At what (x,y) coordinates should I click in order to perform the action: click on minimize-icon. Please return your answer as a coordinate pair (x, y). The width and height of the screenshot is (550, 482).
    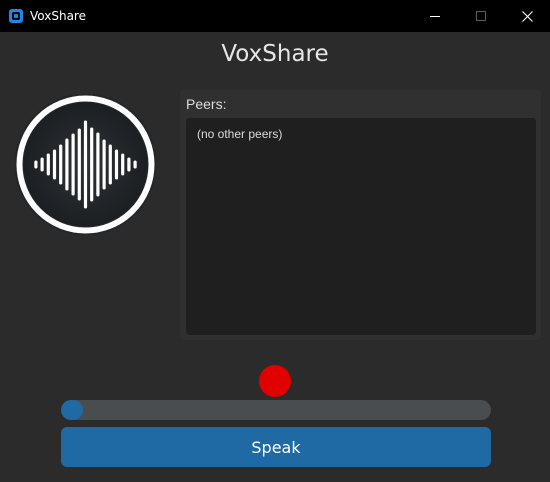
    Looking at the image, I should click on (435, 16).